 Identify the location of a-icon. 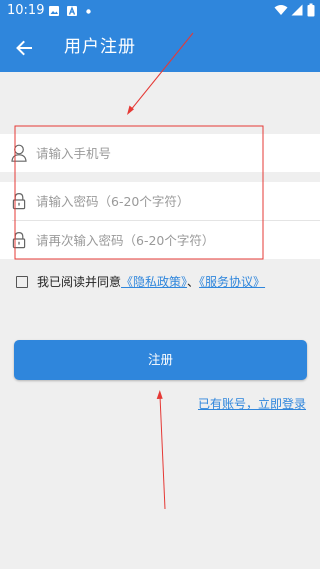
(72, 11).